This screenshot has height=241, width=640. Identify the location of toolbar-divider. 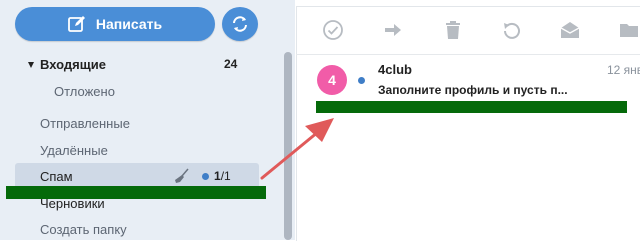
(468, 54).